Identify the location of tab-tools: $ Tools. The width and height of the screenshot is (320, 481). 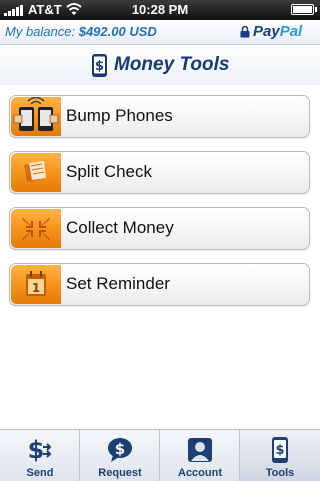
(280, 455).